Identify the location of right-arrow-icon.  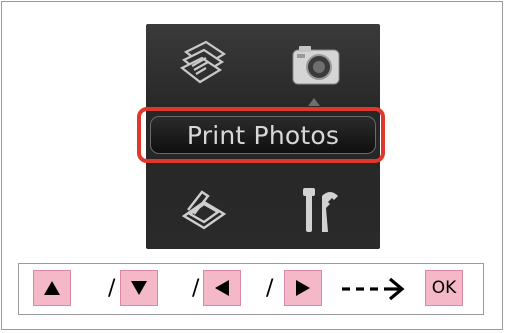
(303, 288).